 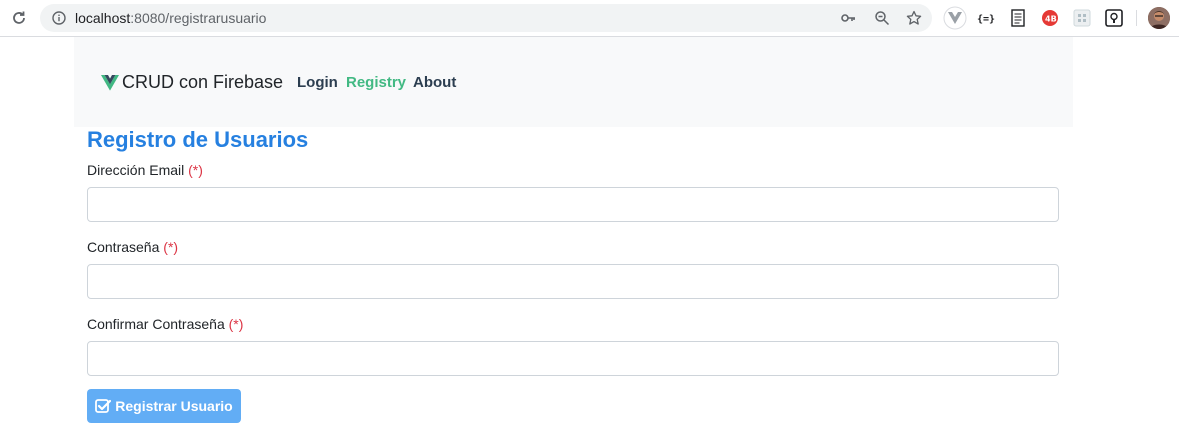 I want to click on json-formatter-icon: {=}, so click(x=986, y=18).